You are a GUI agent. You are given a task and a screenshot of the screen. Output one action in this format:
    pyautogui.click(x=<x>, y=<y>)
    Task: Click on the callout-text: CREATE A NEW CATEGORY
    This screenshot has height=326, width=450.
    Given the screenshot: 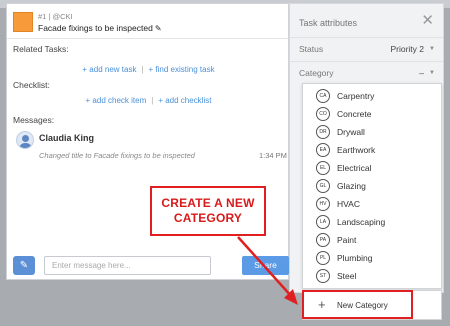 What is the action you would take?
    pyautogui.click(x=208, y=211)
    